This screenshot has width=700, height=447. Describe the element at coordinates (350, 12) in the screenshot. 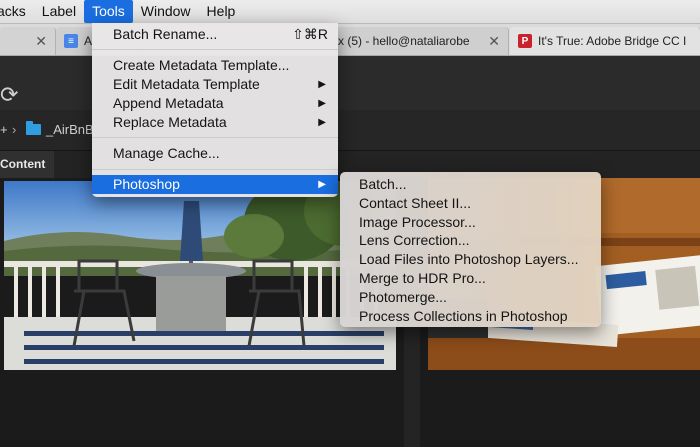

I see `menu-bar: acks Label Tools Window Help` at that location.